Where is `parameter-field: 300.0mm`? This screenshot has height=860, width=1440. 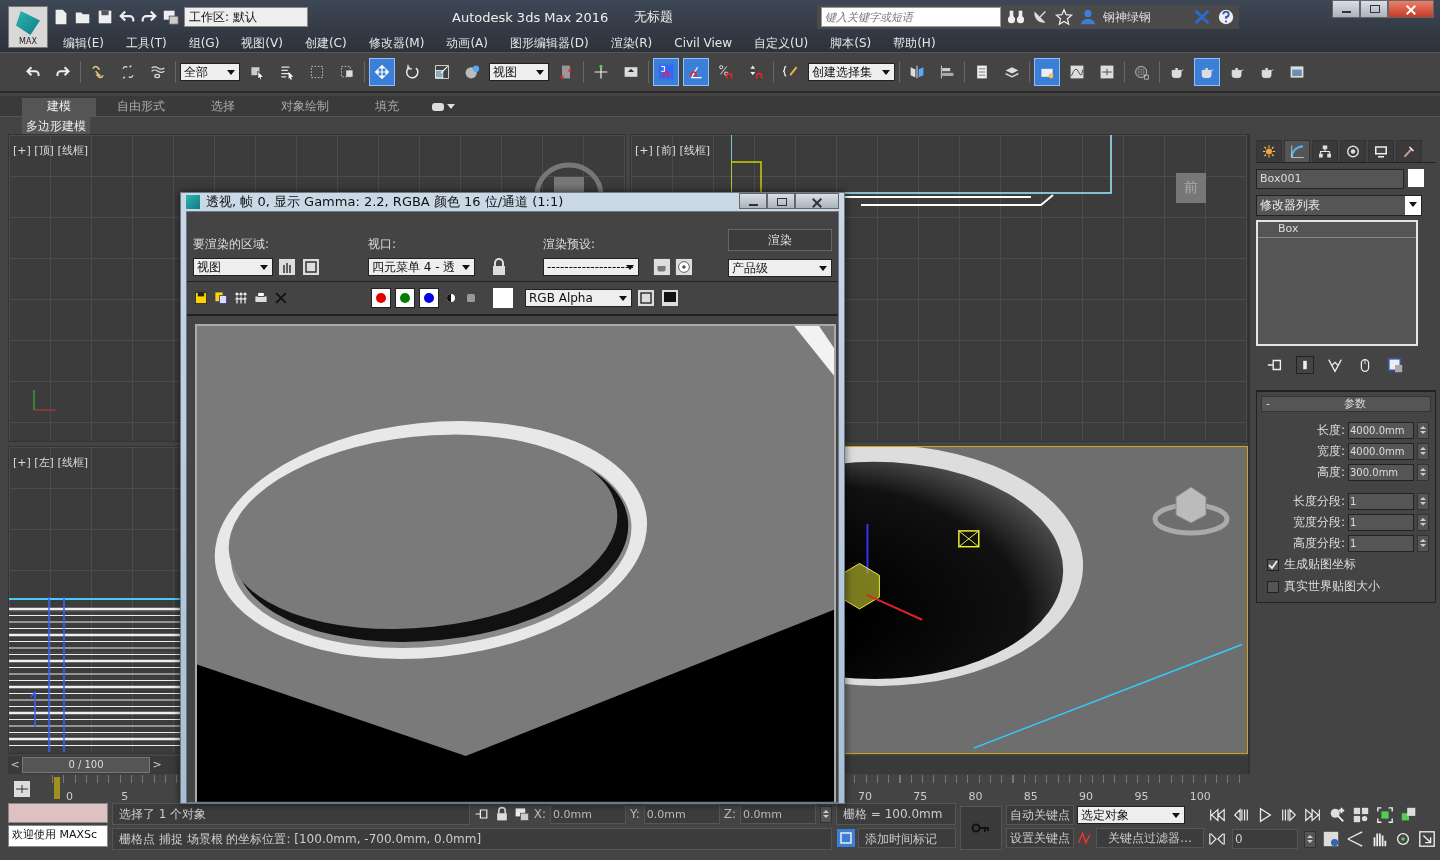 parameter-field: 300.0mm is located at coordinates (1381, 472).